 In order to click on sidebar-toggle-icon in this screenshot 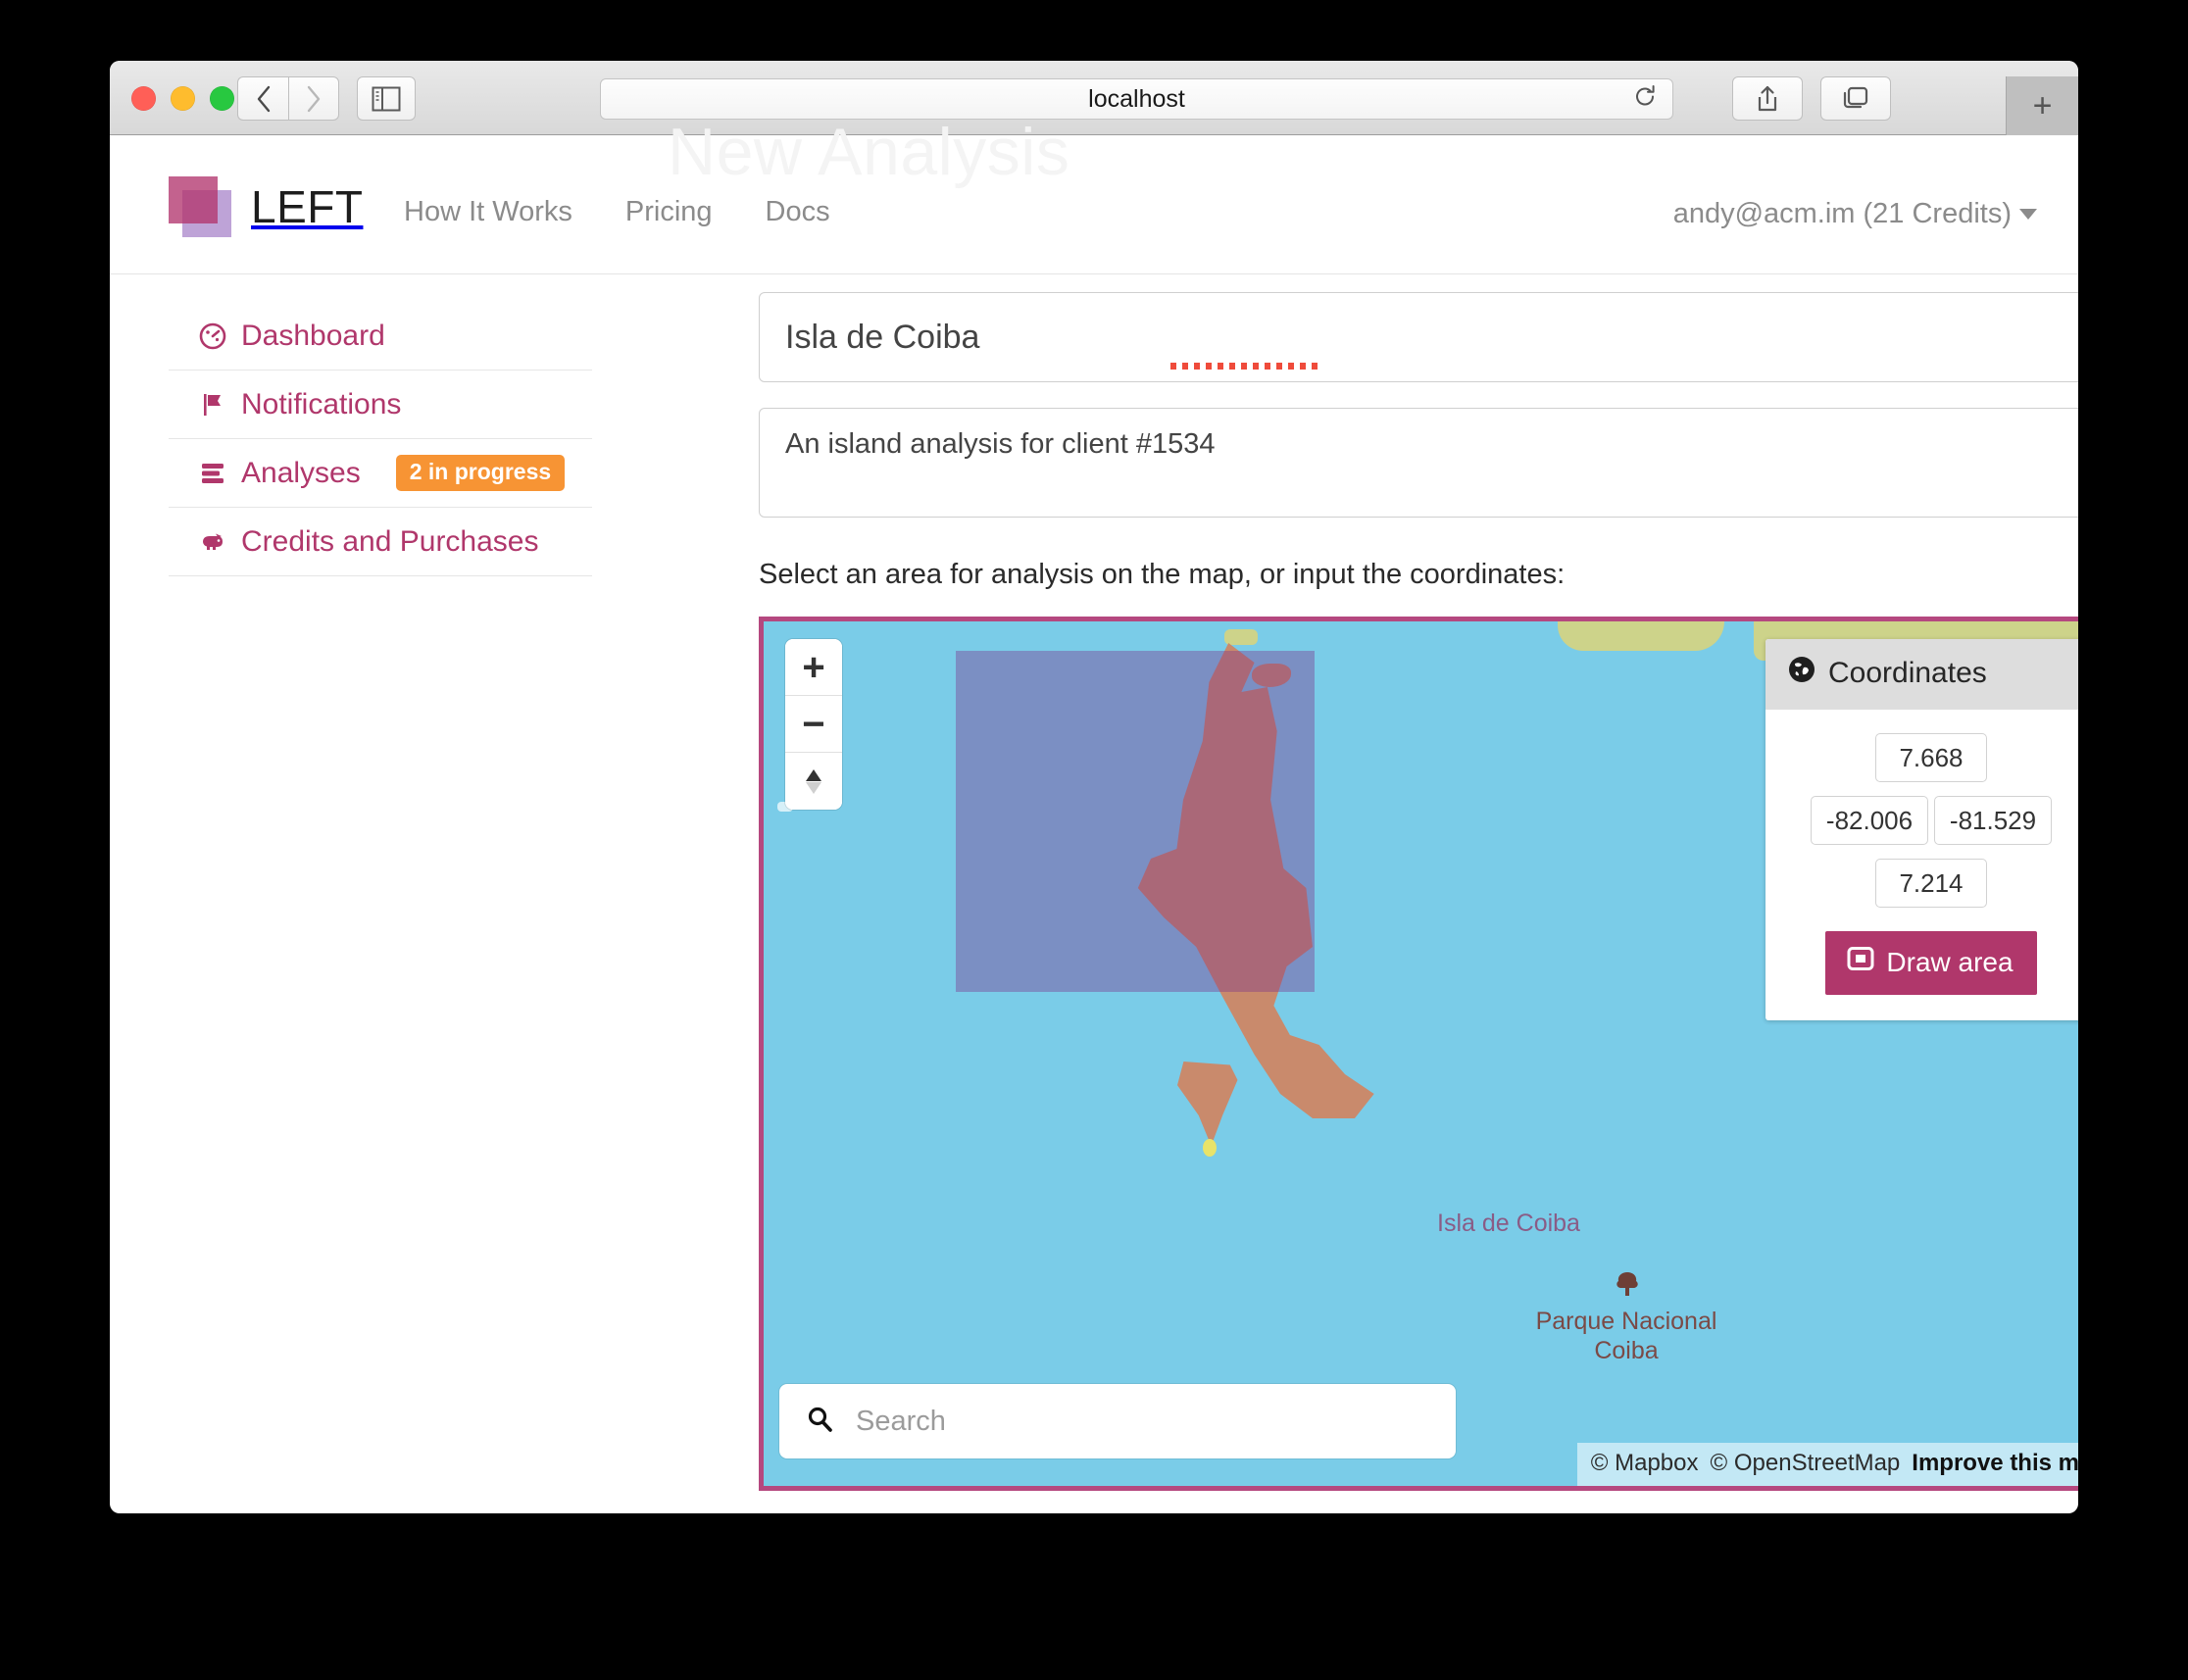, I will do `click(386, 98)`.